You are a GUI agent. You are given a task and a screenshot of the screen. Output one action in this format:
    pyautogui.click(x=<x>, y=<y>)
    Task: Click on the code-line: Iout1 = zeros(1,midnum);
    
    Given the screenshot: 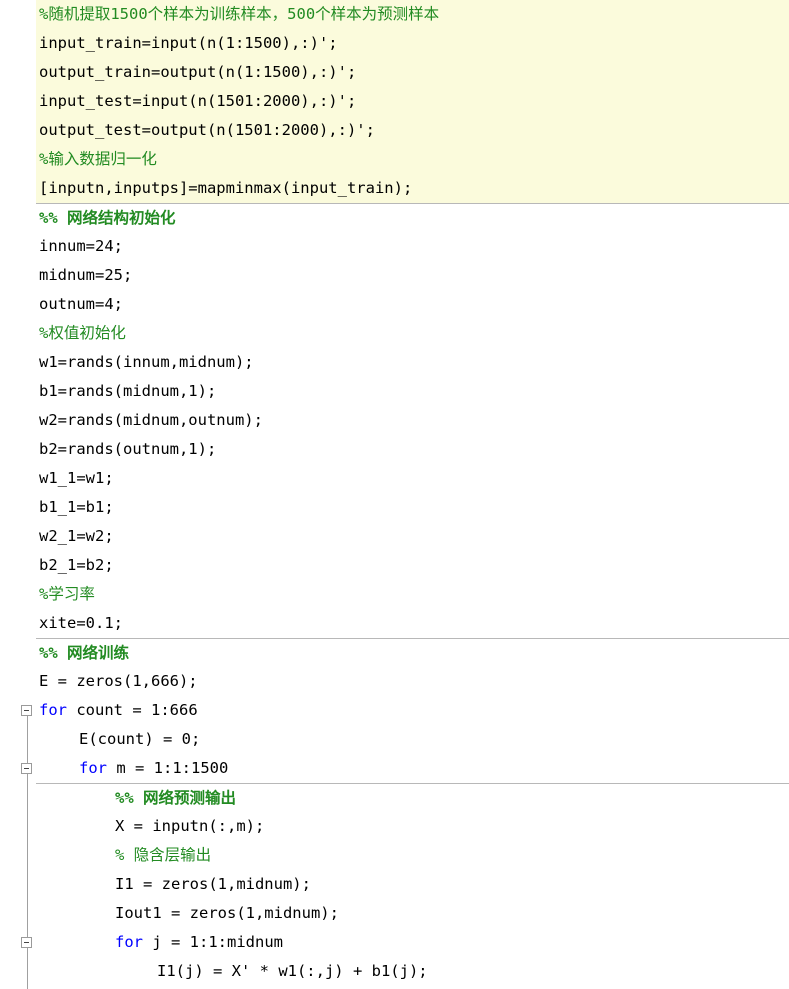 What is the action you would take?
    pyautogui.click(x=412, y=913)
    